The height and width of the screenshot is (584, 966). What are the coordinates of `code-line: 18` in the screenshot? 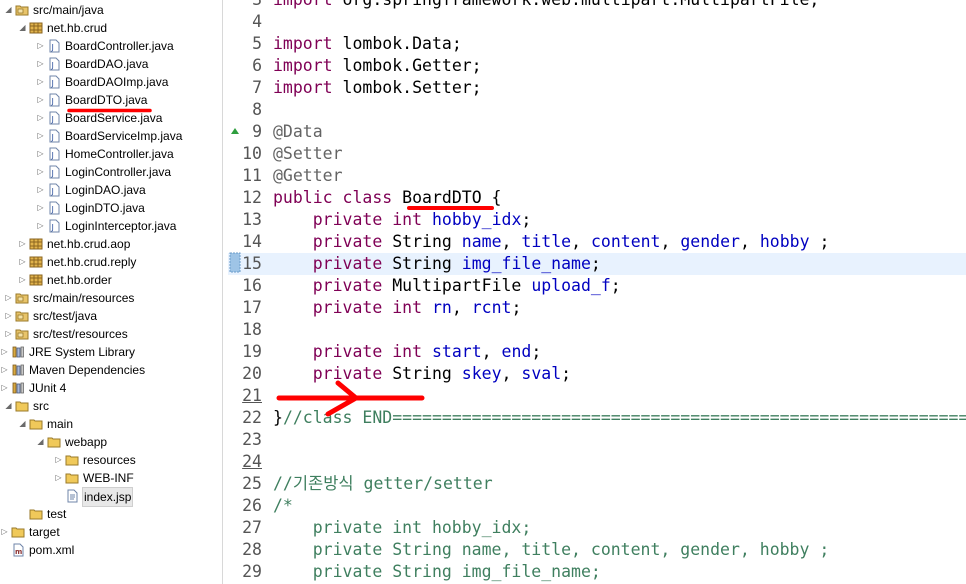 It's located at (597, 330).